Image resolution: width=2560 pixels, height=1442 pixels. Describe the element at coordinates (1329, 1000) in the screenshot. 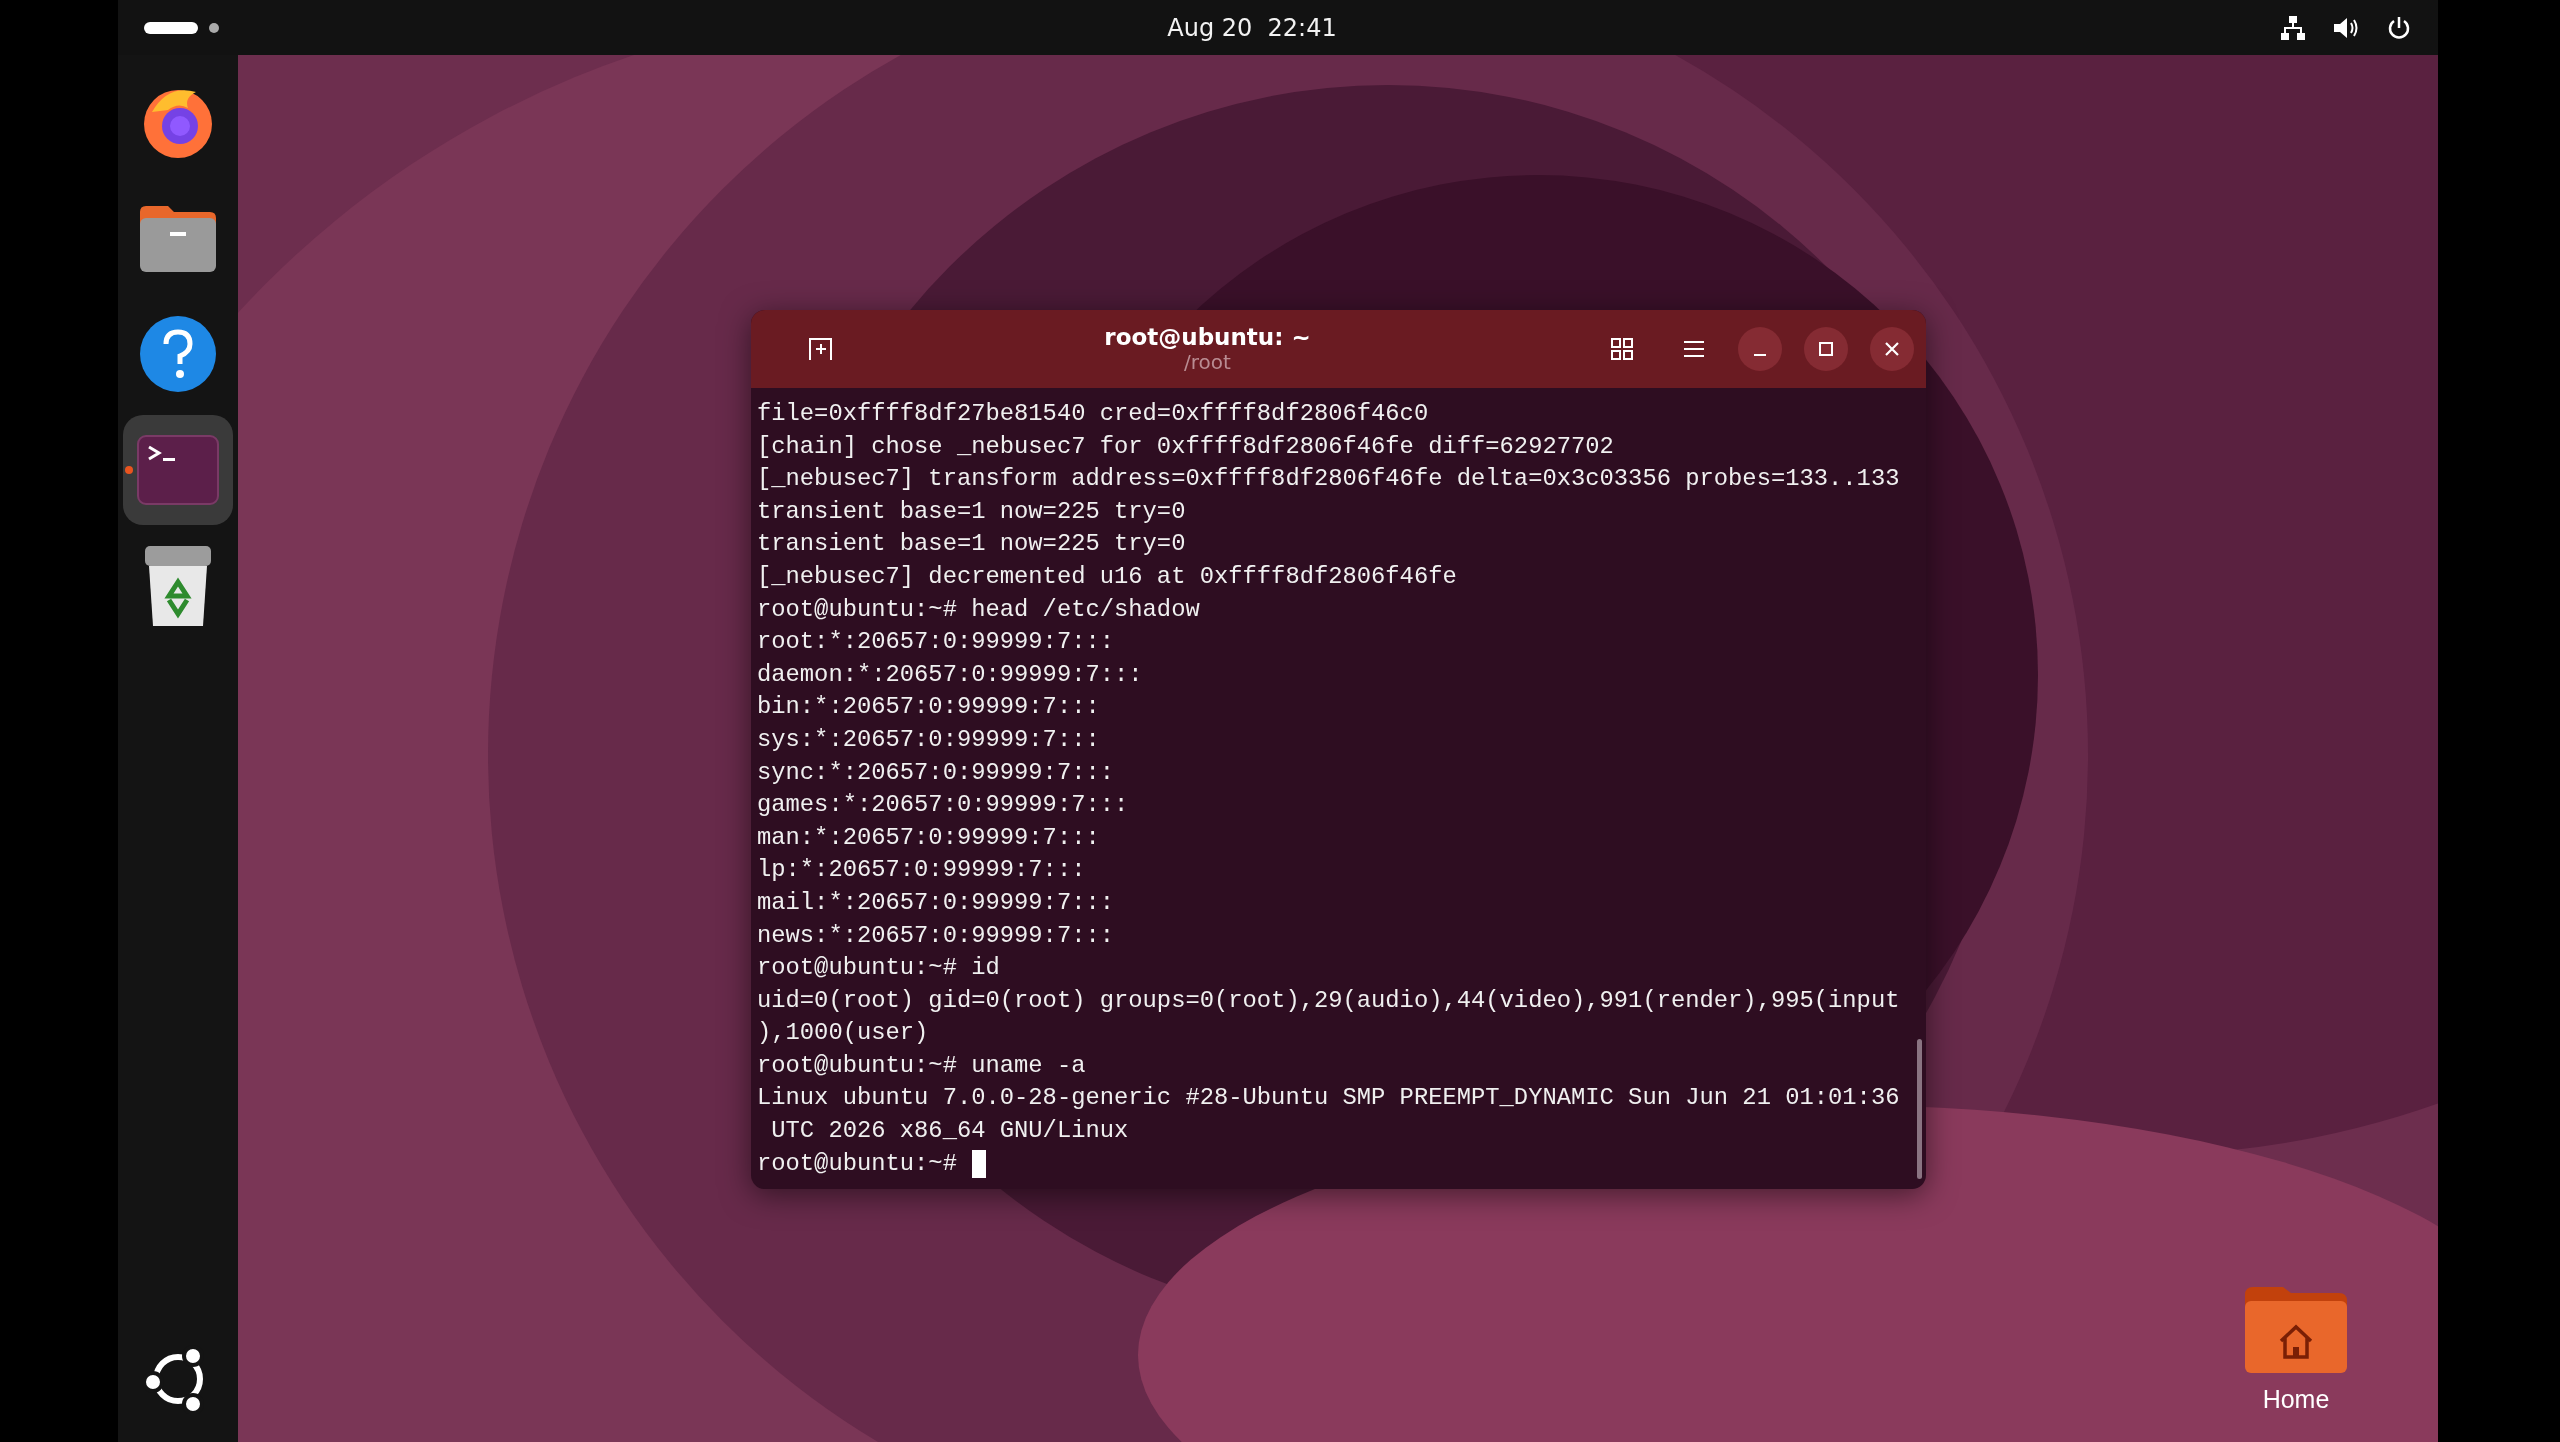

I see `terminal-line: uid=0(root) gid=0(root) groups=0(root),29(audio),44(video),991(render),995(input` at that location.